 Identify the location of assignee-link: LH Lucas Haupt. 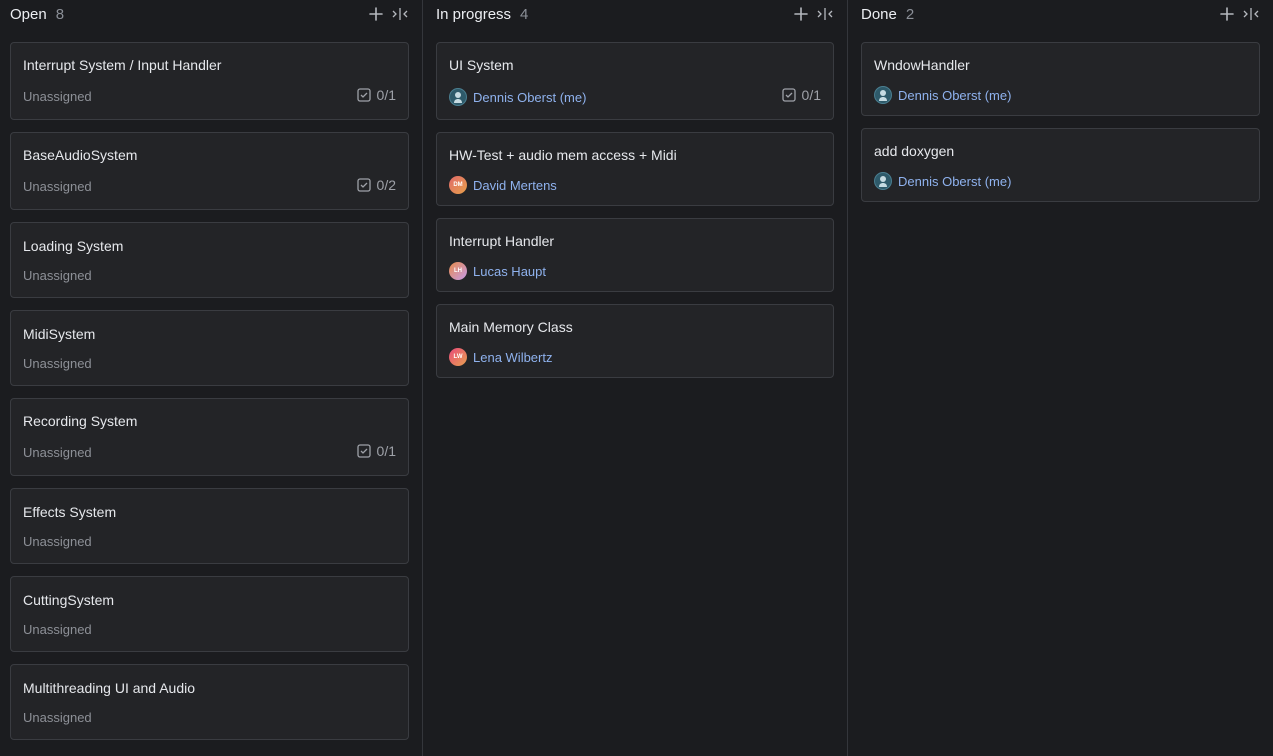
(497, 271).